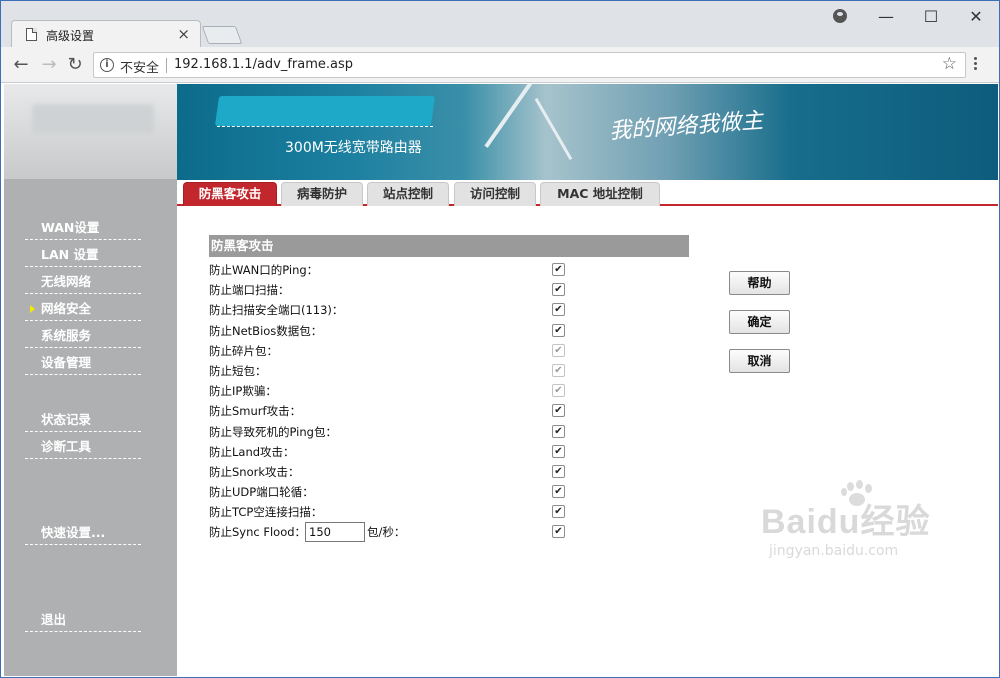 The image size is (1000, 678). Describe the element at coordinates (389, 391) in the screenshot. I see `option-row: 防止IP欺骗： ✔` at that location.